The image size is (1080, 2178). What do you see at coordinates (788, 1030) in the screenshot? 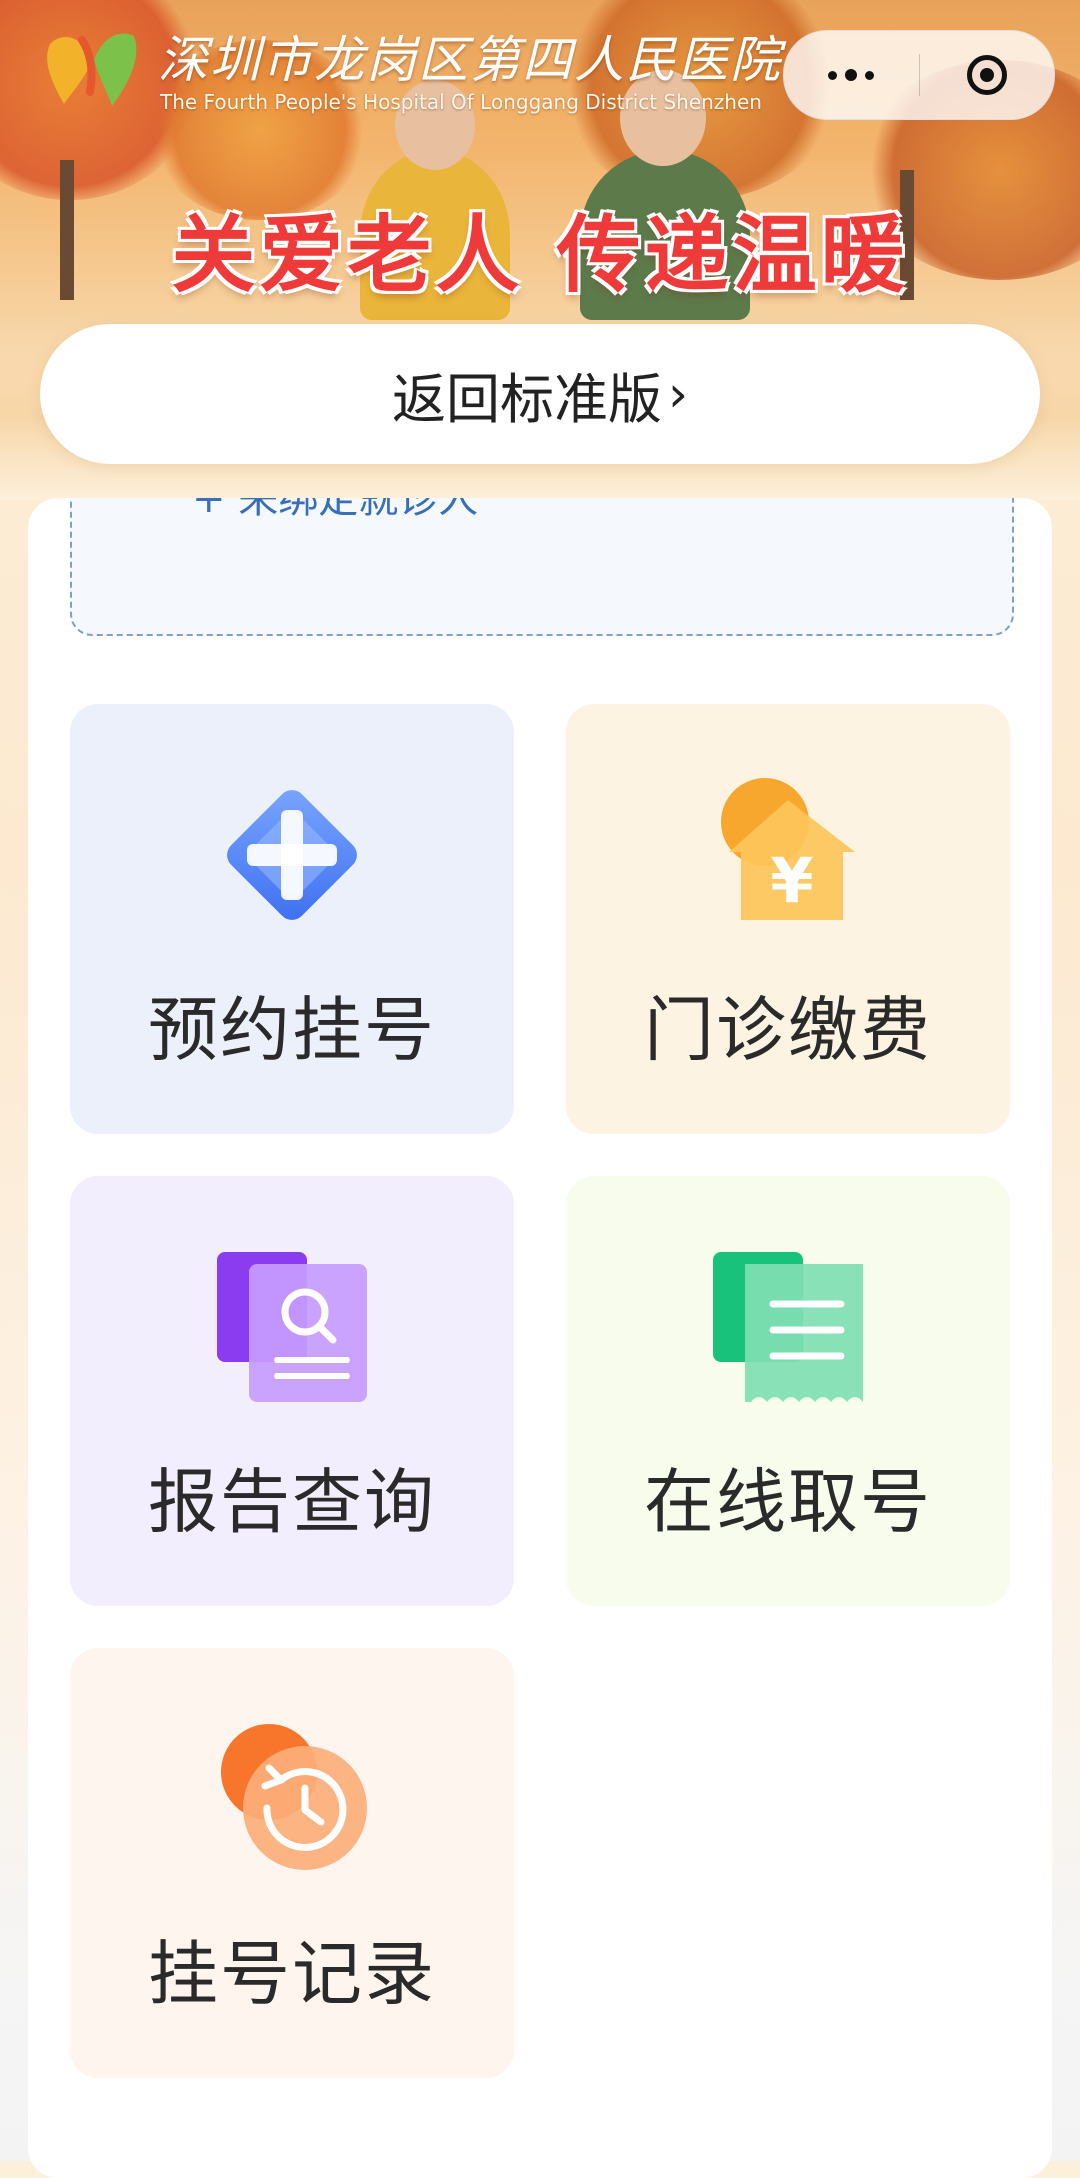
I see `tile-label: 门诊缴费` at bounding box center [788, 1030].